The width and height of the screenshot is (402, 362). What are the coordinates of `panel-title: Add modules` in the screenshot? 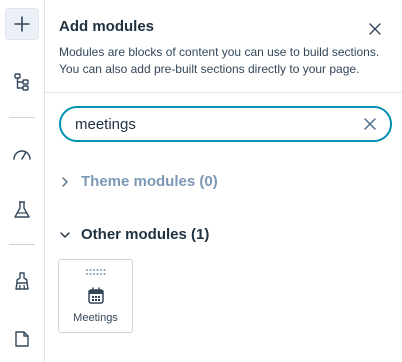 It's located at (107, 26).